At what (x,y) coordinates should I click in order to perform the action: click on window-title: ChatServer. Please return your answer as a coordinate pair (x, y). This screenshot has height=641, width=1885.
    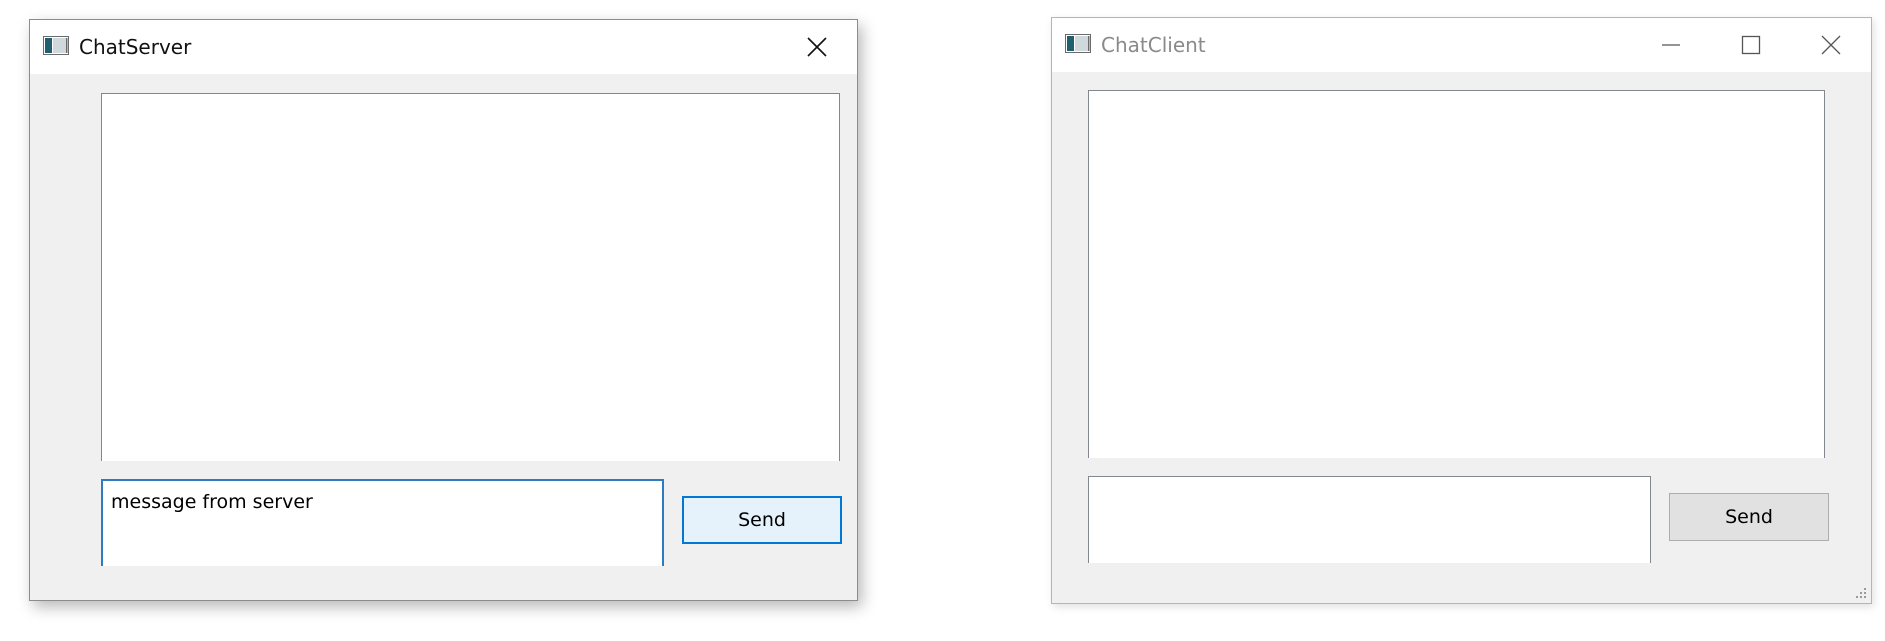
    Looking at the image, I should click on (135, 47).